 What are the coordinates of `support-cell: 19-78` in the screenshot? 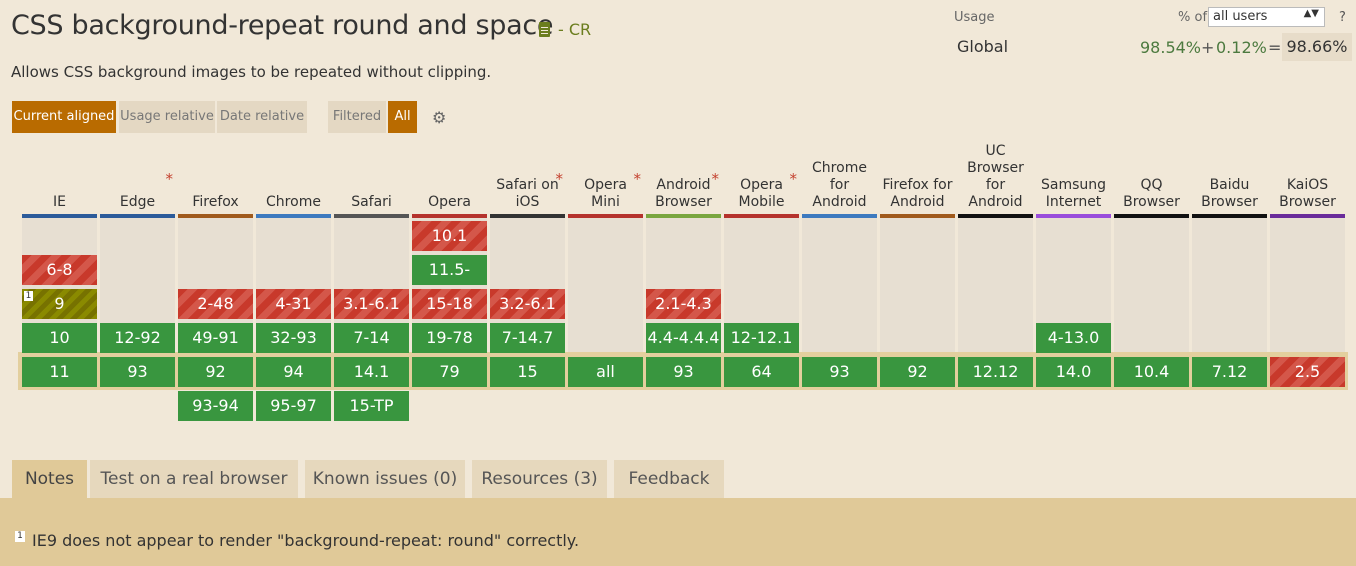 It's located at (449, 338).